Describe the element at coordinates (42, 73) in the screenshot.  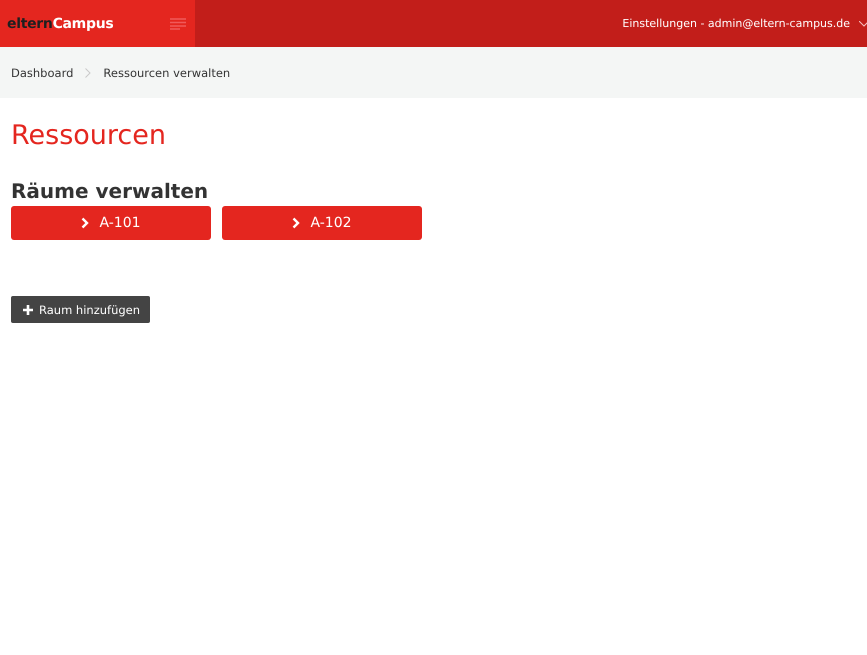
I see `breadcrumb-link: Dashboard` at that location.